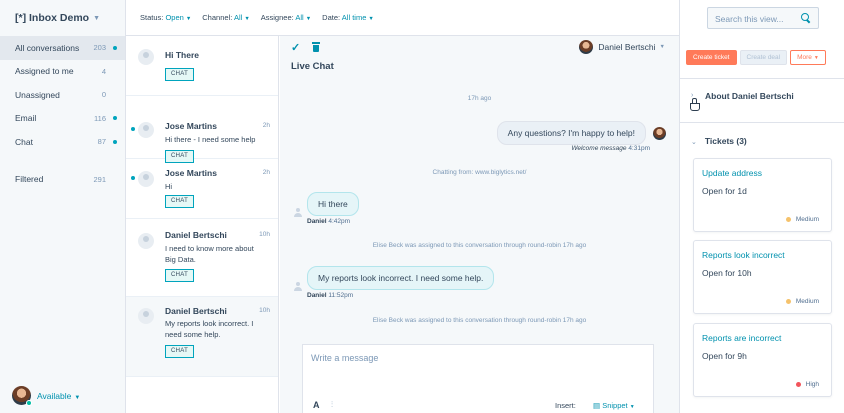  Describe the element at coordinates (805, 17) in the screenshot. I see `search-icon` at that location.